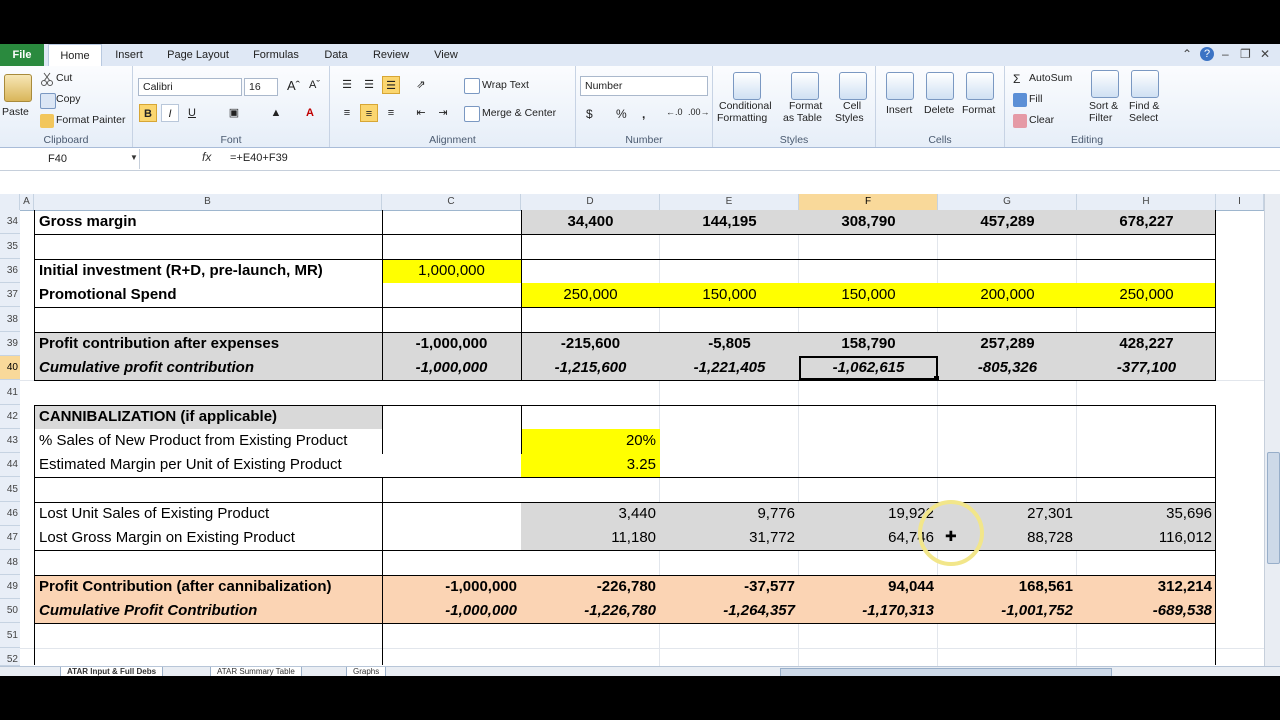 Image resolution: width=1280 pixels, height=720 pixels. What do you see at coordinates (1146, 344) in the screenshot?
I see `cell-h39: 428,227` at bounding box center [1146, 344].